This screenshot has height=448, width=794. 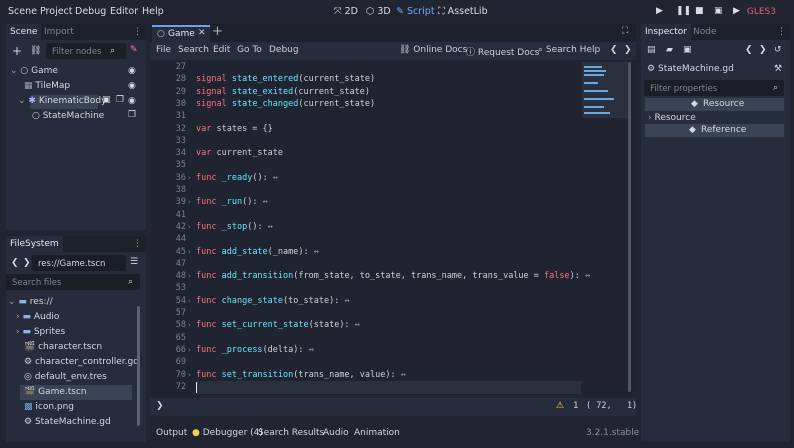 What do you see at coordinates (625, 31) in the screenshot?
I see `fullscreen-icon: ⛶` at bounding box center [625, 31].